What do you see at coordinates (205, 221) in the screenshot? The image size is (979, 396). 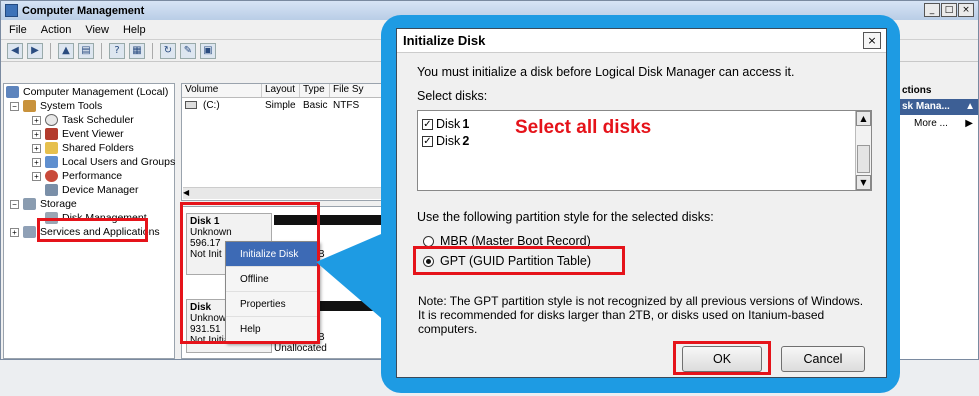 I see `disk-1-name: Disk 1` at bounding box center [205, 221].